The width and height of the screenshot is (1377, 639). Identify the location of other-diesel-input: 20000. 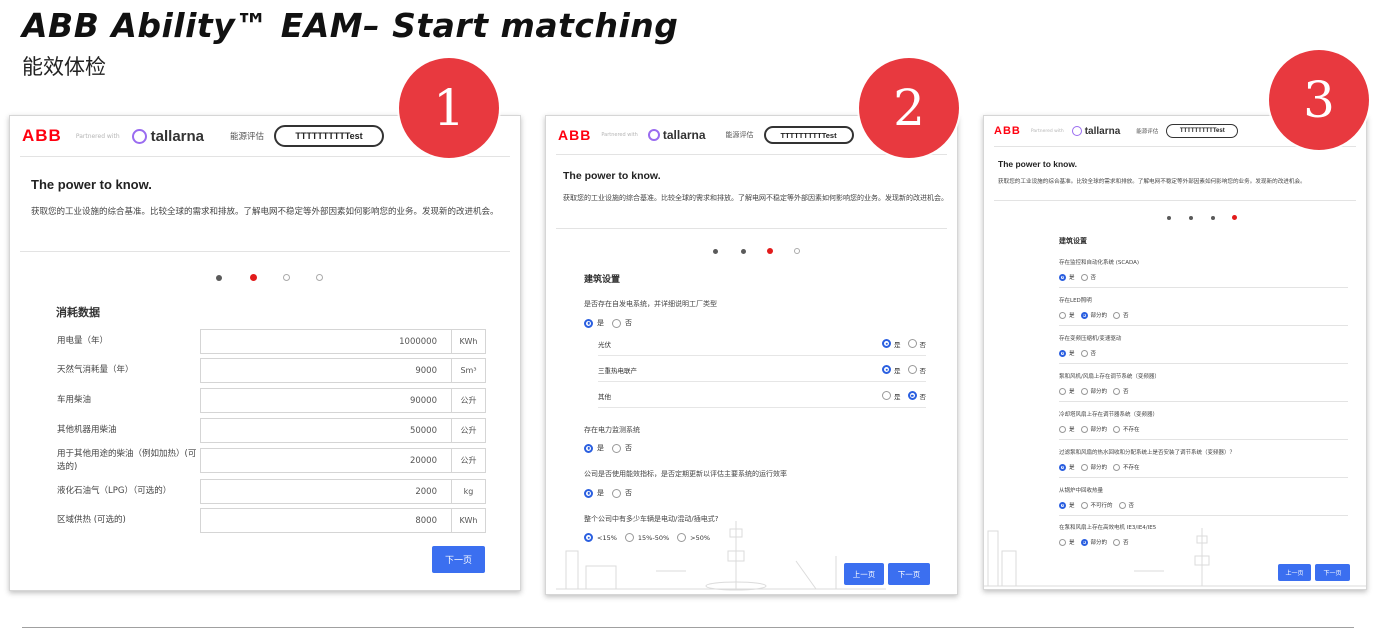
(326, 460).